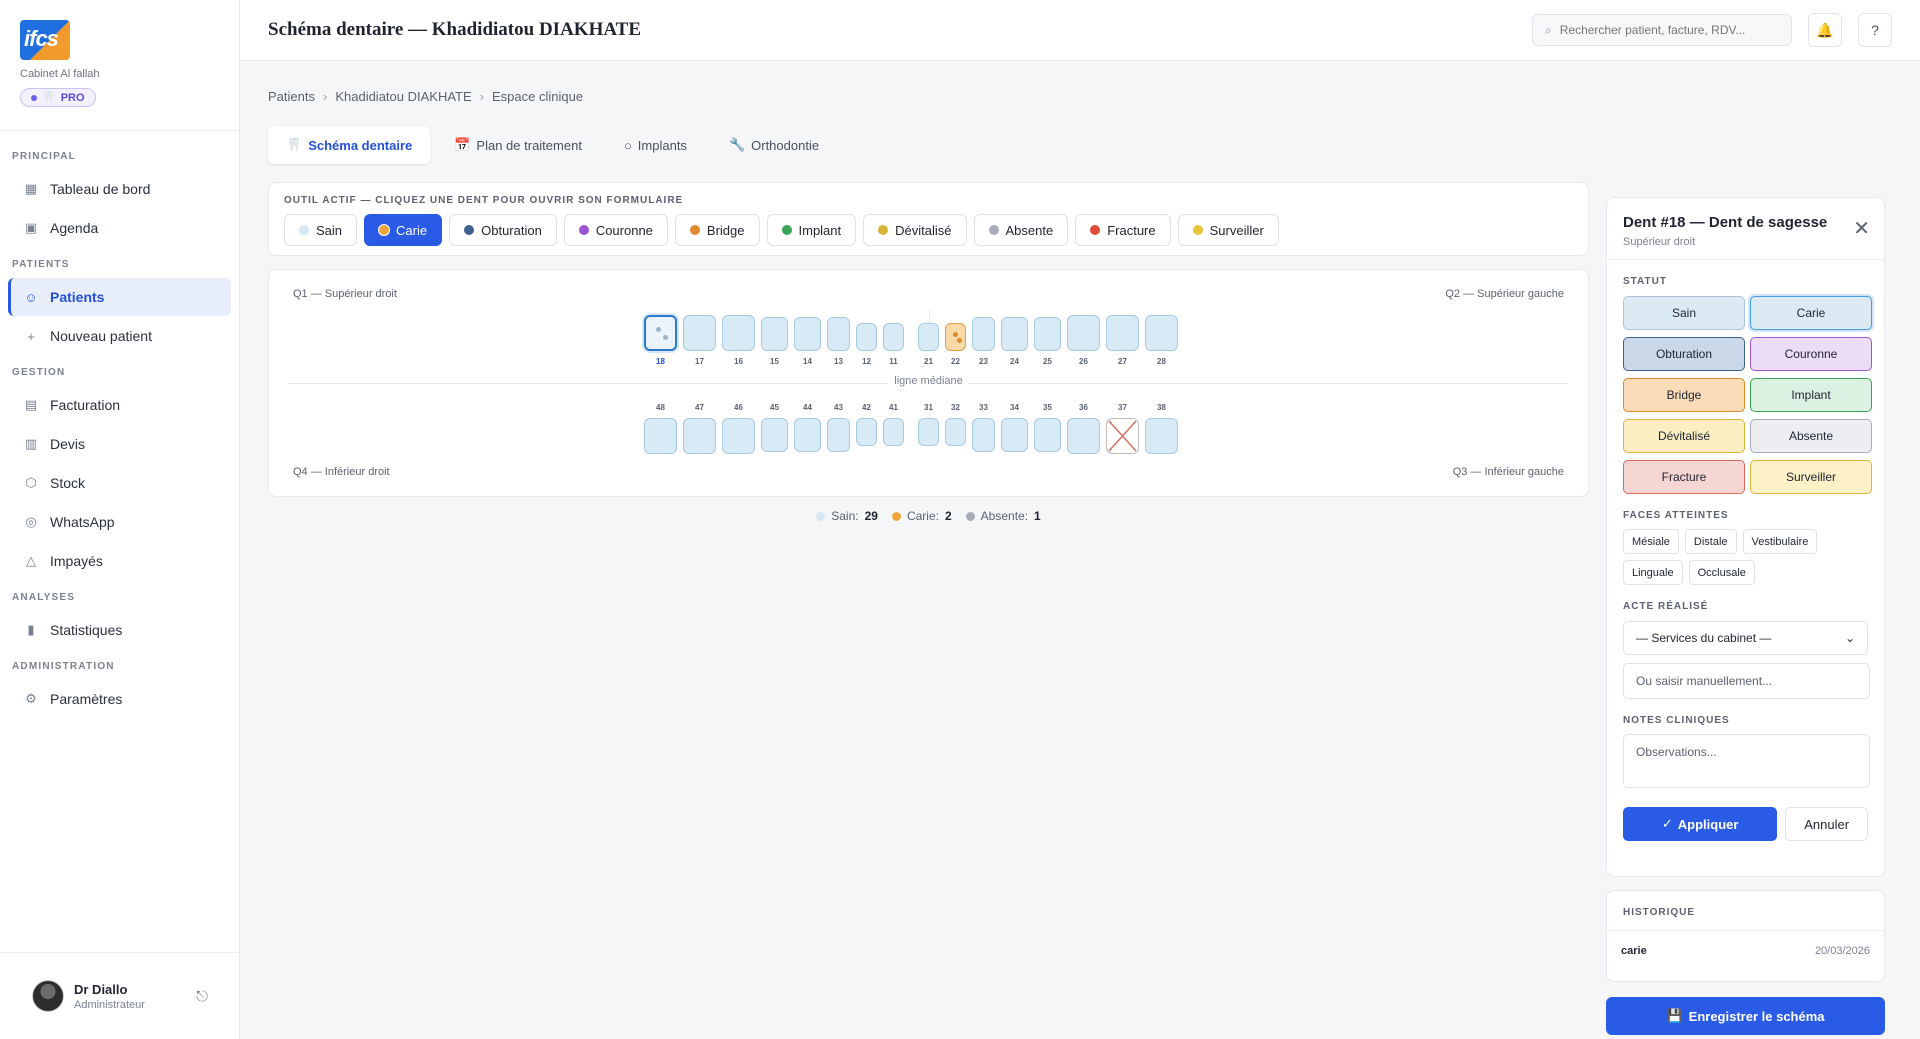  Describe the element at coordinates (291, 96) in the screenshot. I see `breadcrumb-item: Patients` at that location.